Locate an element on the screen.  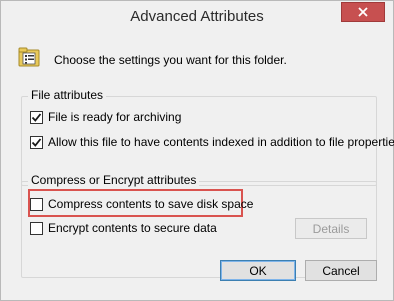
archive-checkbox-row: File is ready for archiving is located at coordinates (105, 117).